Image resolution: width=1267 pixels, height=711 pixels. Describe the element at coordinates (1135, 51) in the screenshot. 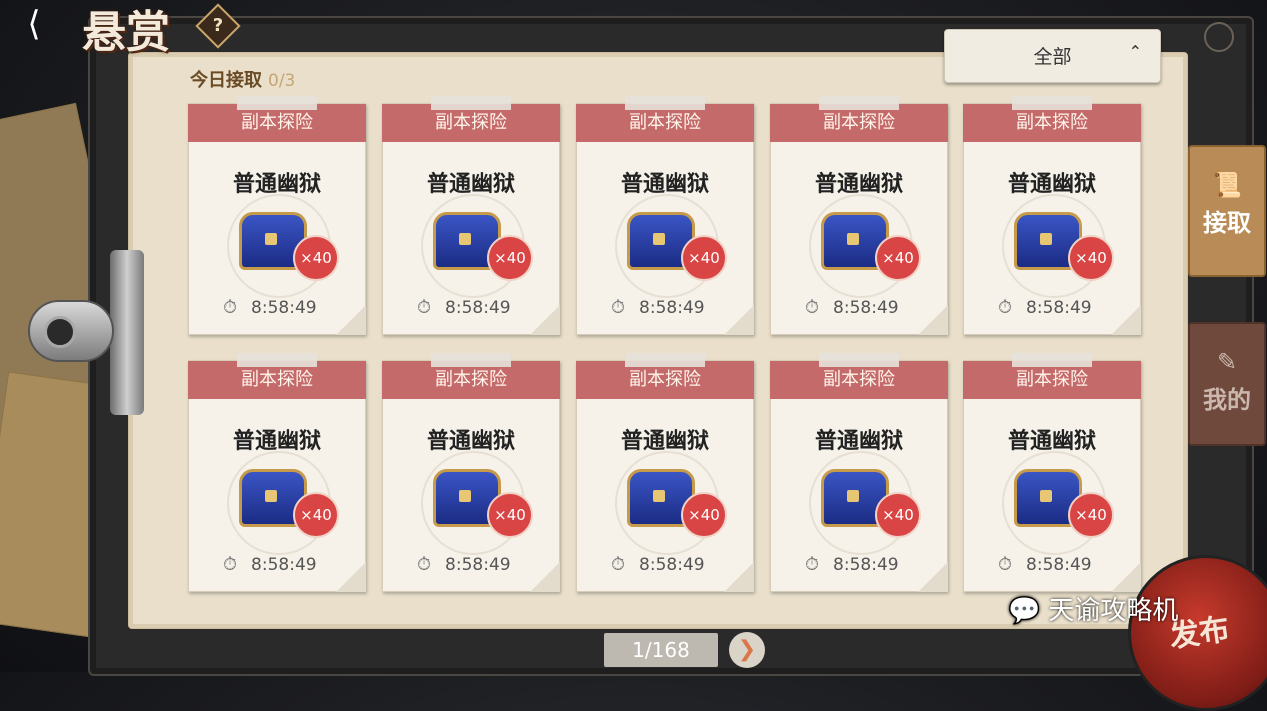

I see `chevron-up-icon: ⌃` at that location.